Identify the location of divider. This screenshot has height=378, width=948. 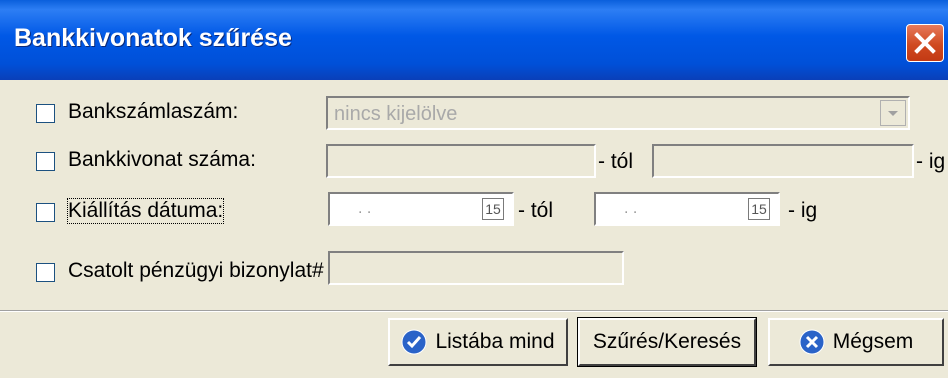
(474, 311).